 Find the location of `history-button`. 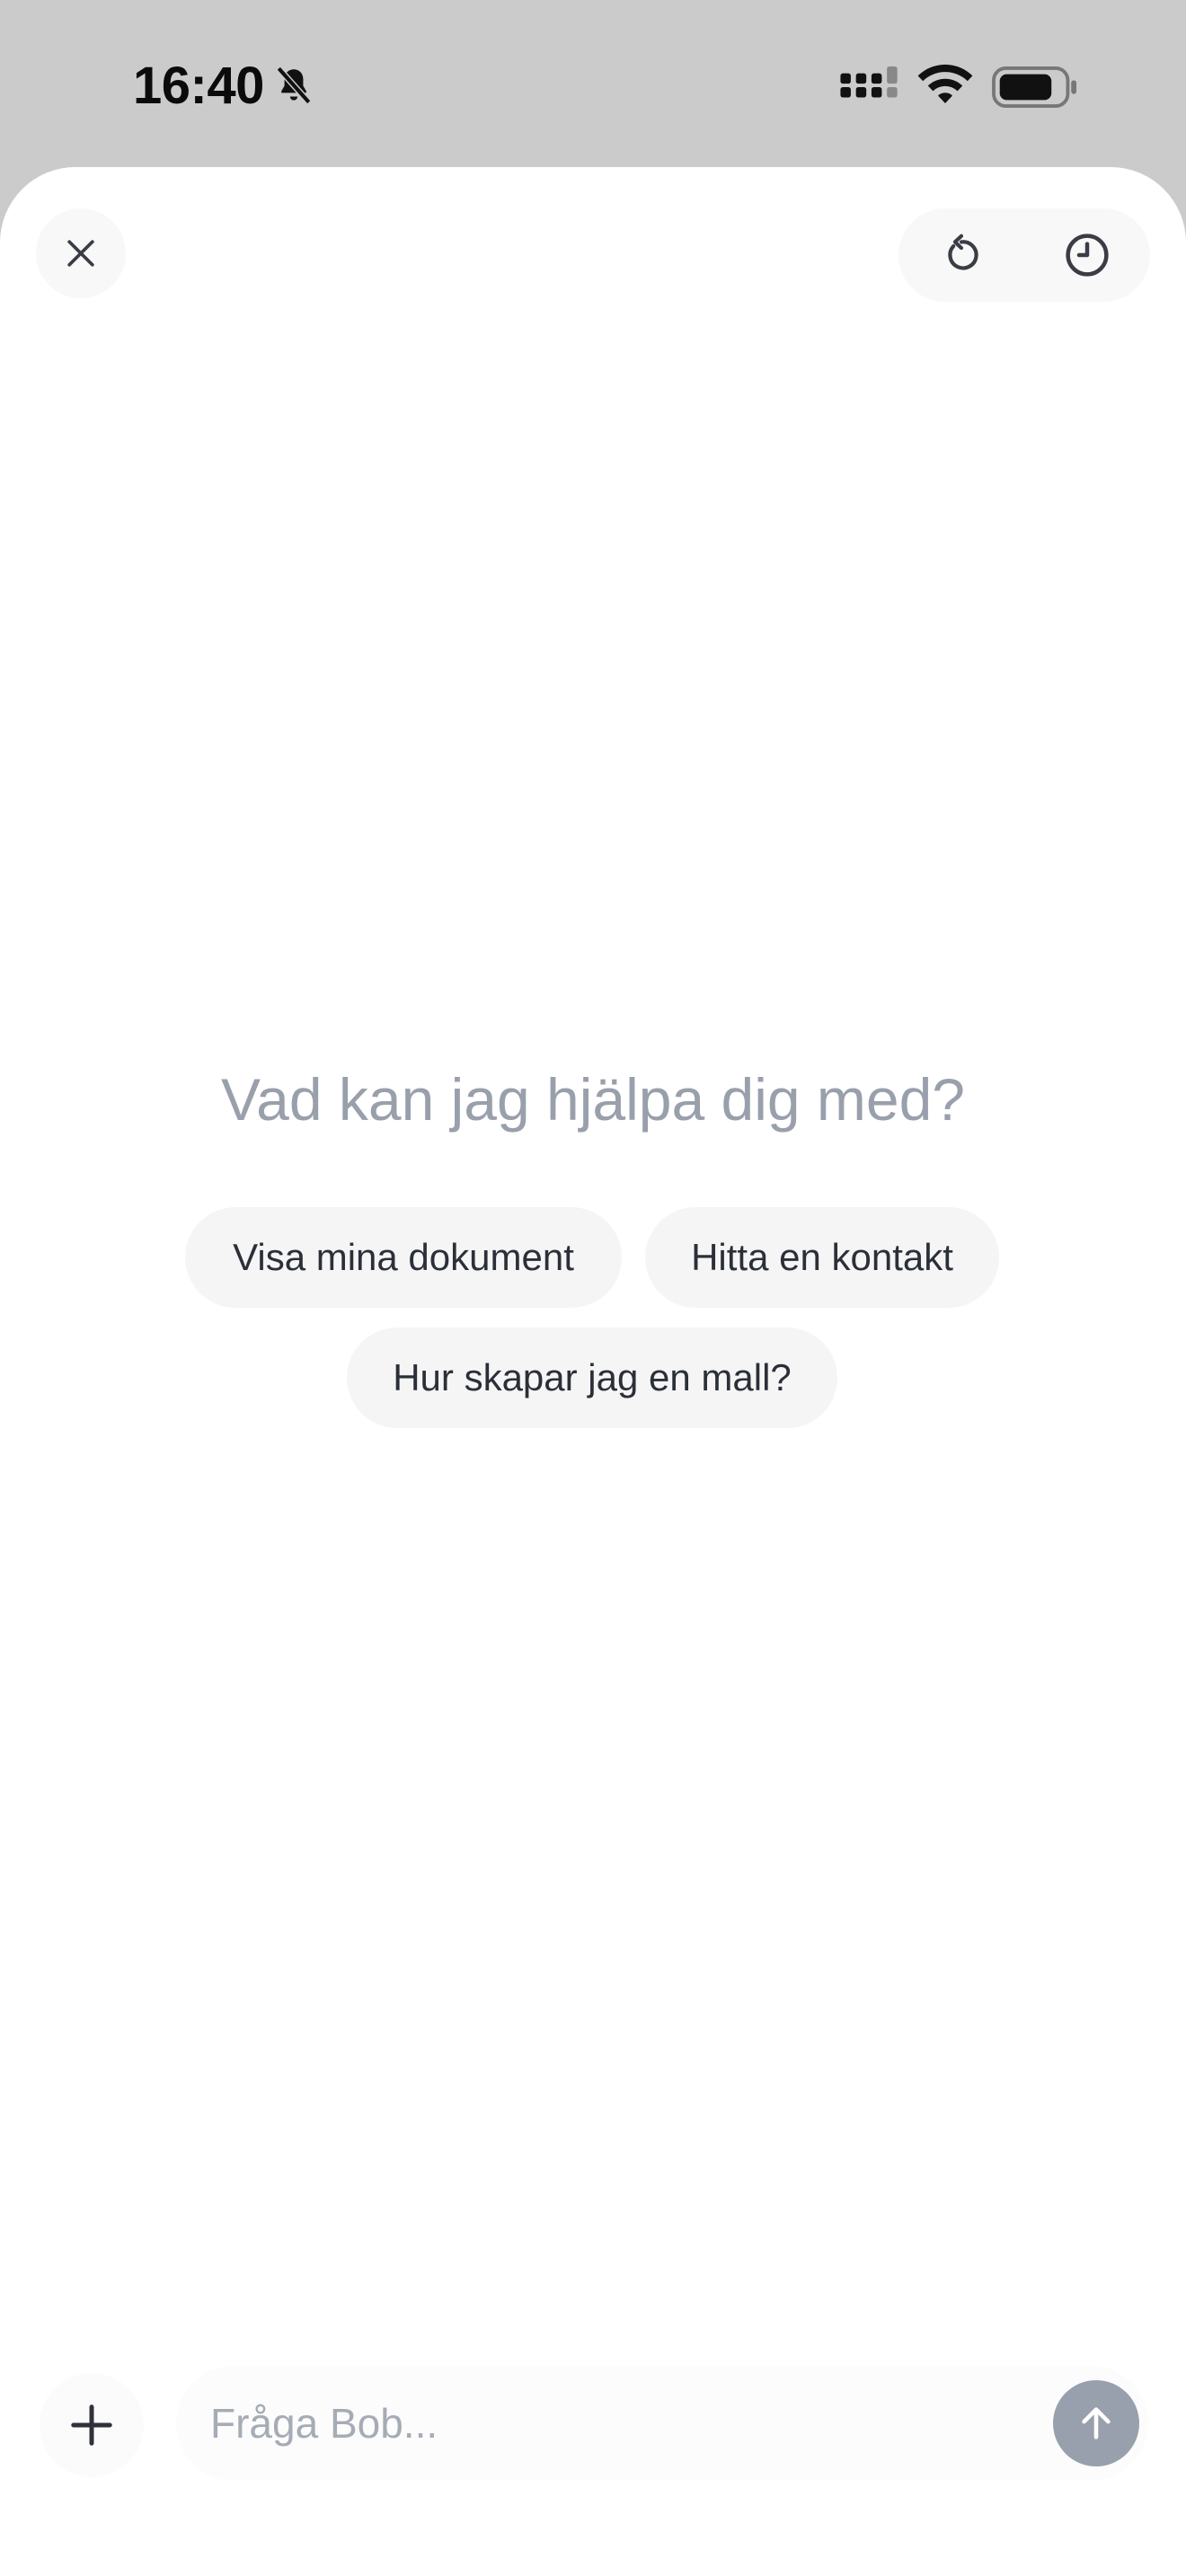

history-button is located at coordinates (1087, 255).